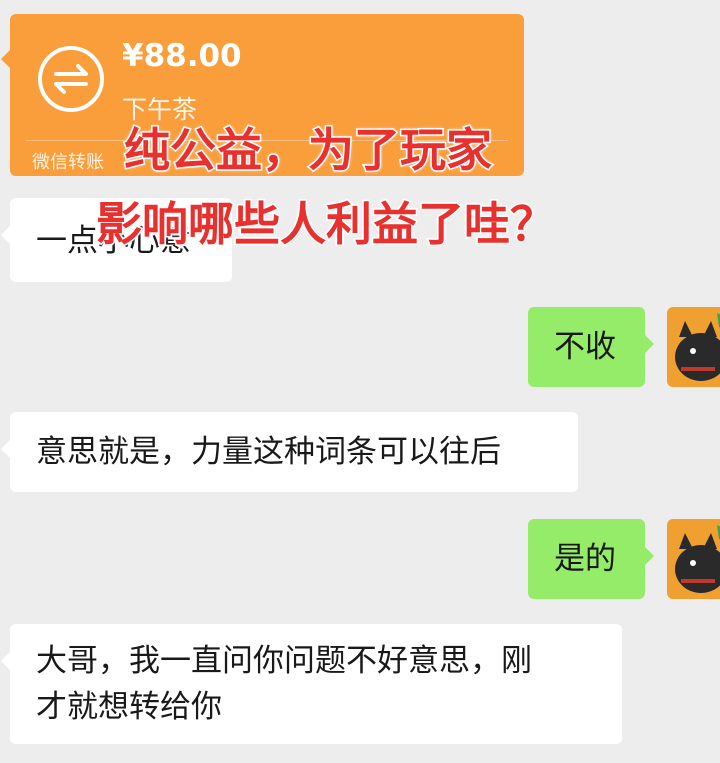 The height and width of the screenshot is (763, 720). What do you see at coordinates (308, 150) in the screenshot?
I see `overlay-caption-line1: 纯公益，为了玩家` at bounding box center [308, 150].